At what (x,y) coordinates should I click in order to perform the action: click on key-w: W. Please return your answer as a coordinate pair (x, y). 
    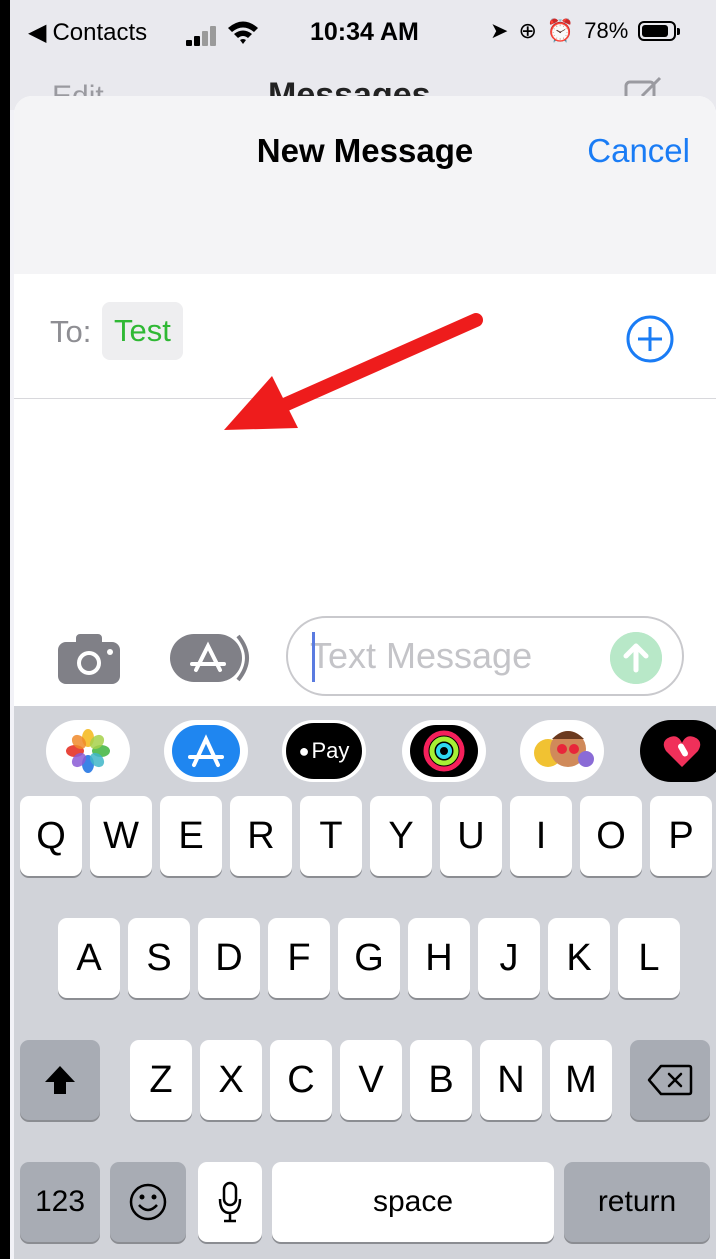
    Looking at the image, I should click on (121, 836).